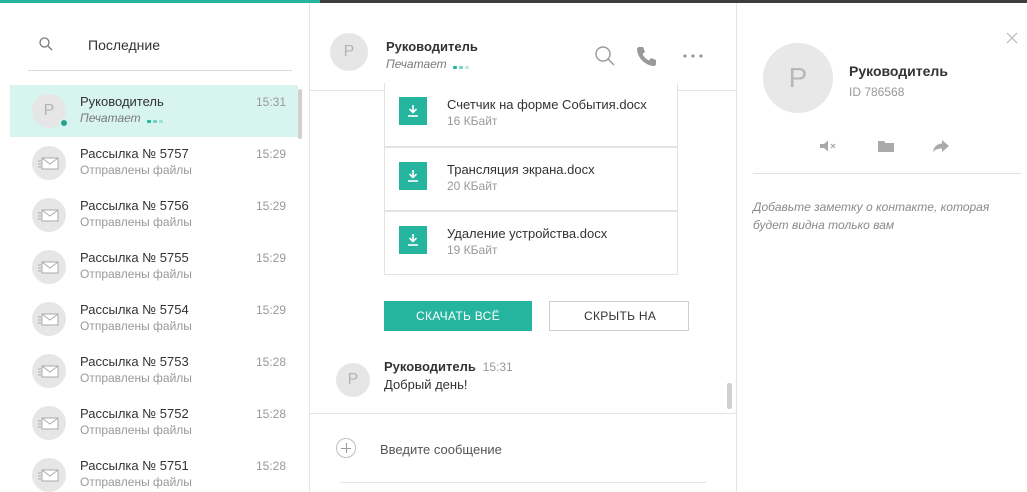 Image resolution: width=1027 pixels, height=492 pixels. I want to click on file-attachment: Удаление устройства.docx 19 КБайт, so click(531, 243).